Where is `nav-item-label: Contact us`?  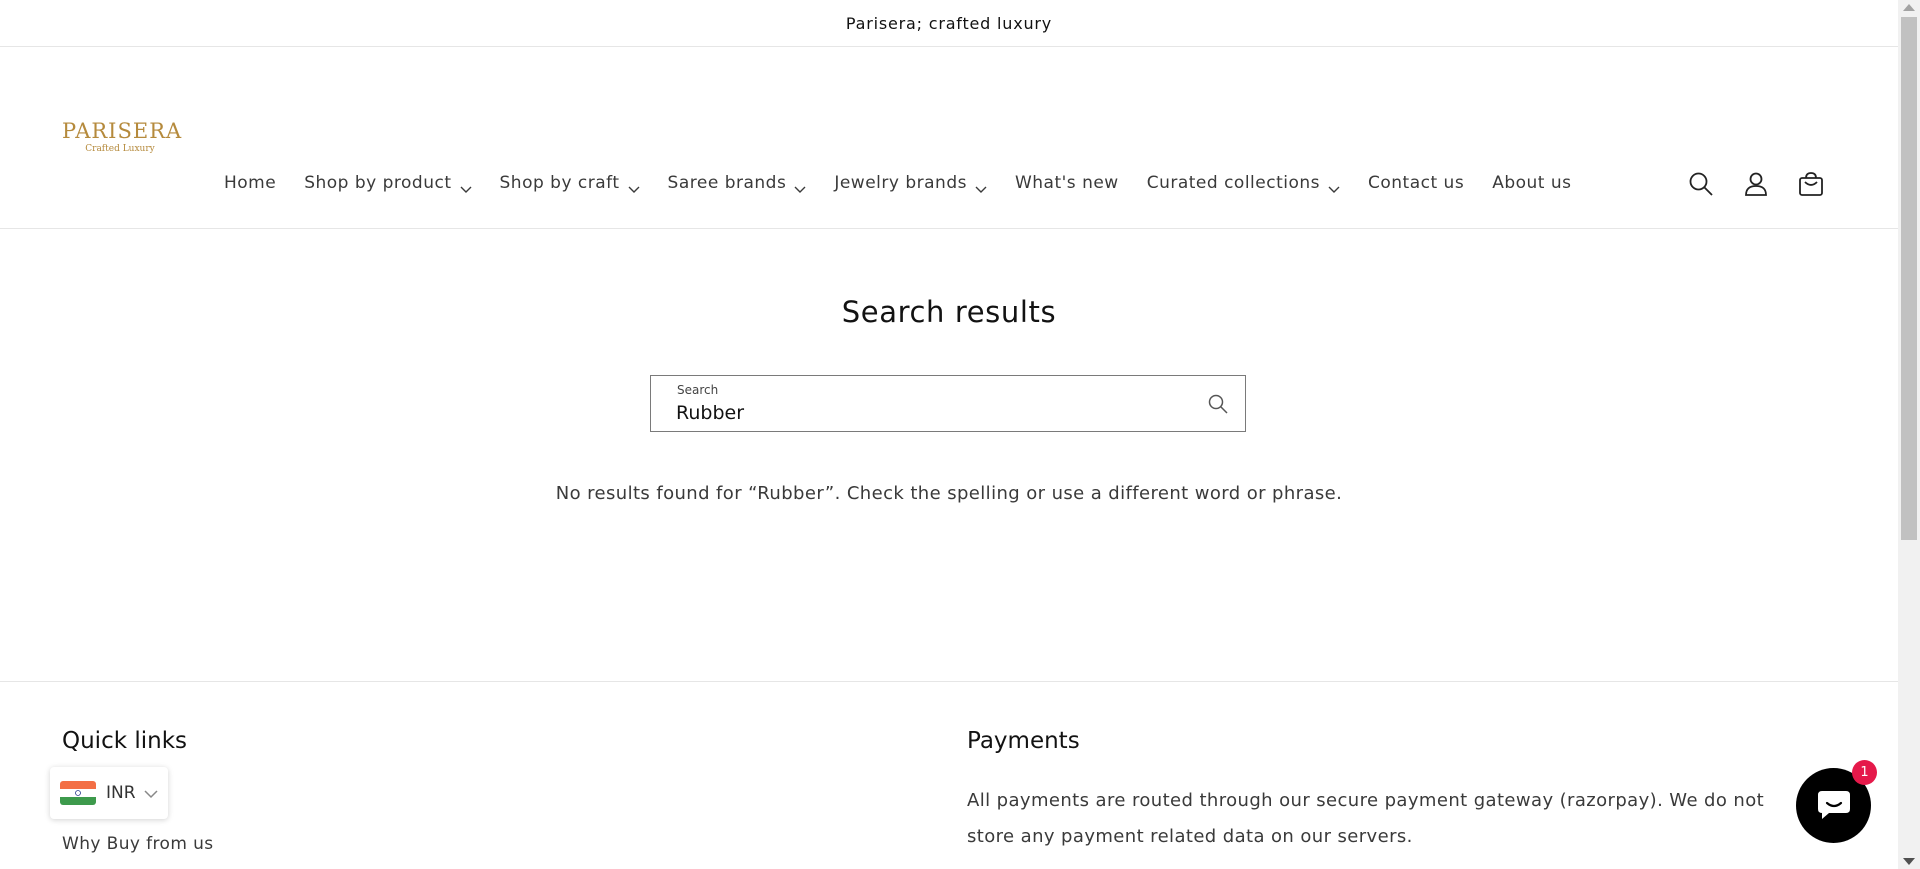 nav-item-label: Contact us is located at coordinates (1416, 183).